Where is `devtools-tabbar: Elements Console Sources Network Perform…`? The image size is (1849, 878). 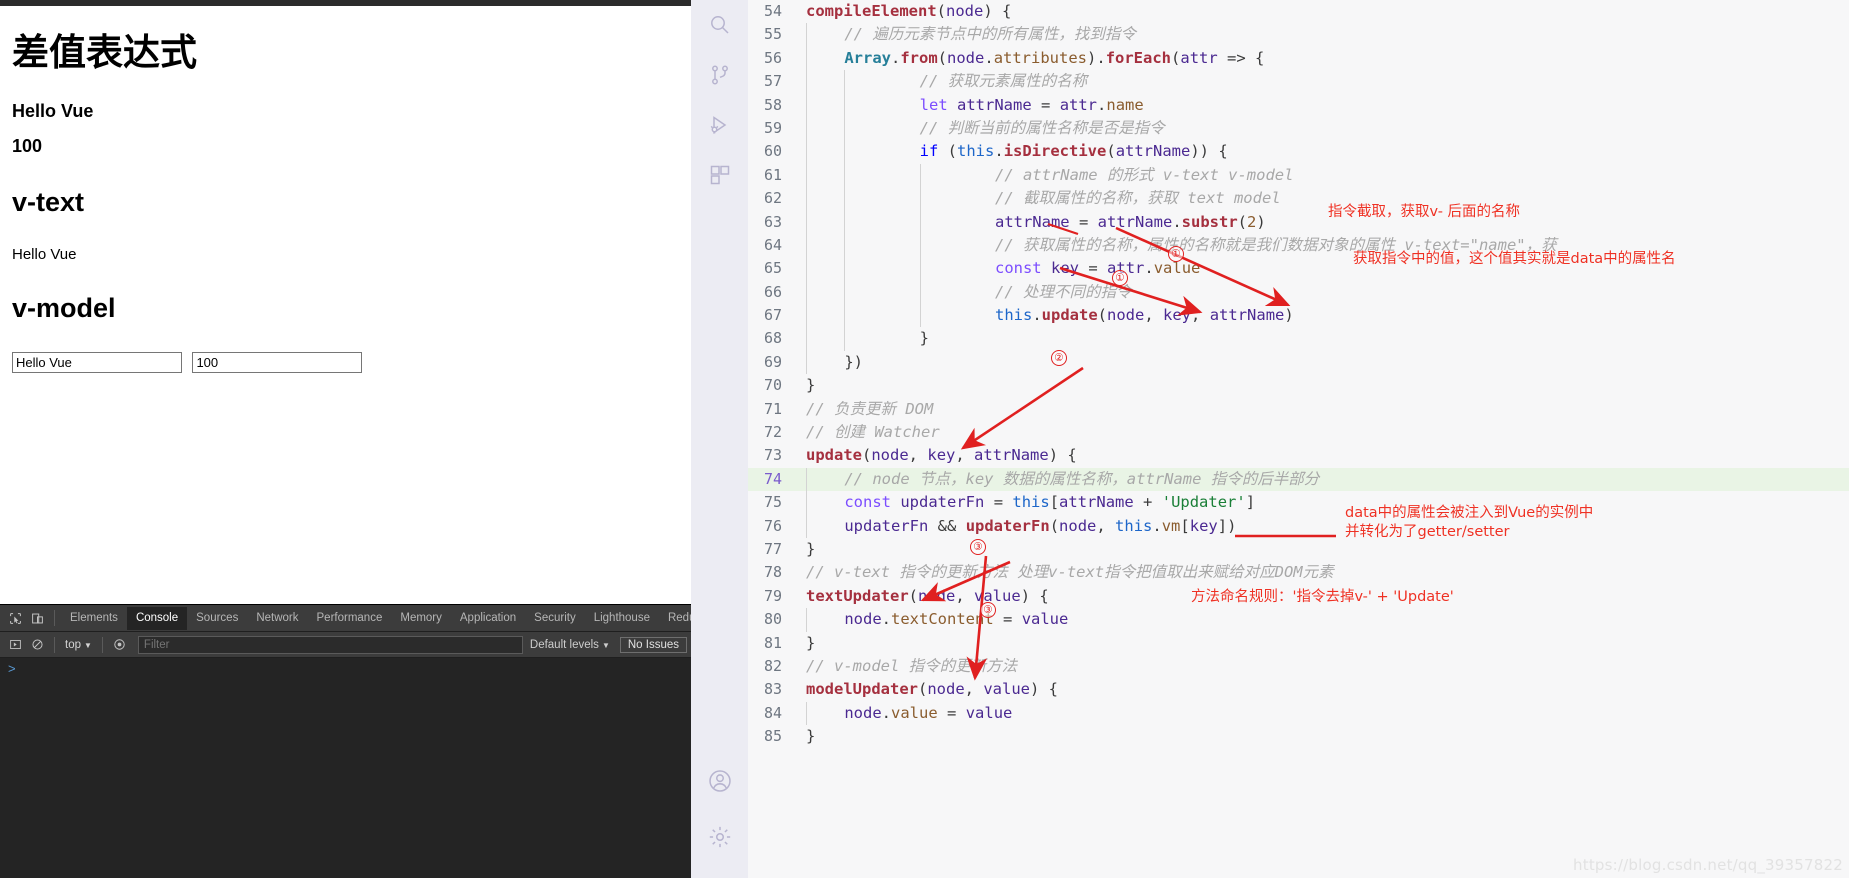
devtools-tabbar: Elements Console Sources Network Perform… is located at coordinates (345, 618).